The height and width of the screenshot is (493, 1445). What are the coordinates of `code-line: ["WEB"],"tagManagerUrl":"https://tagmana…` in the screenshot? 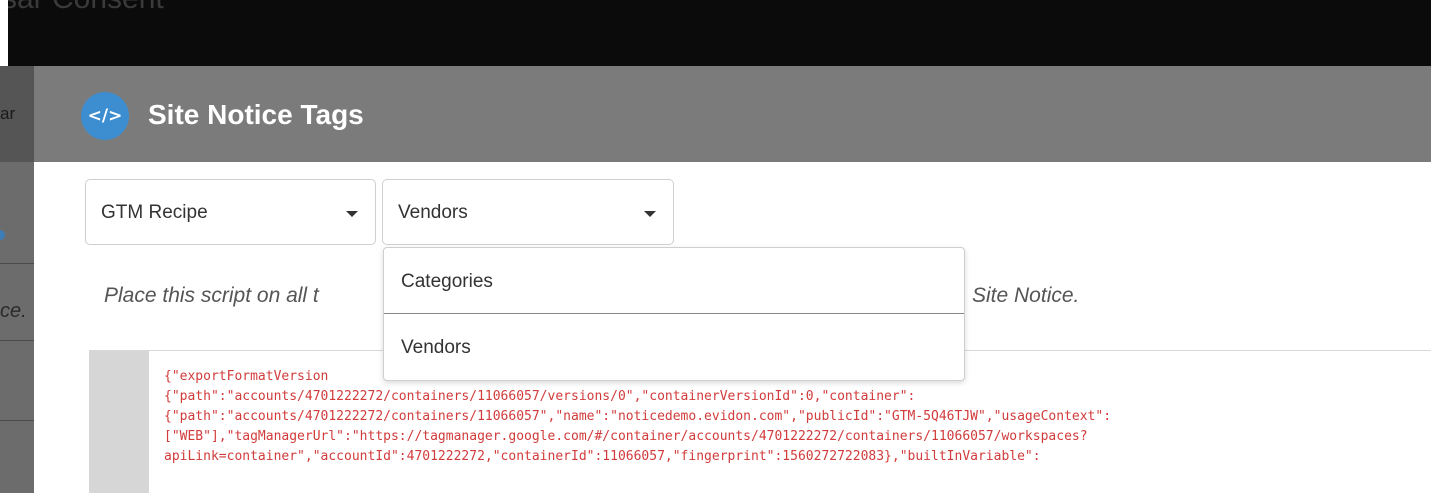 It's located at (626, 436).